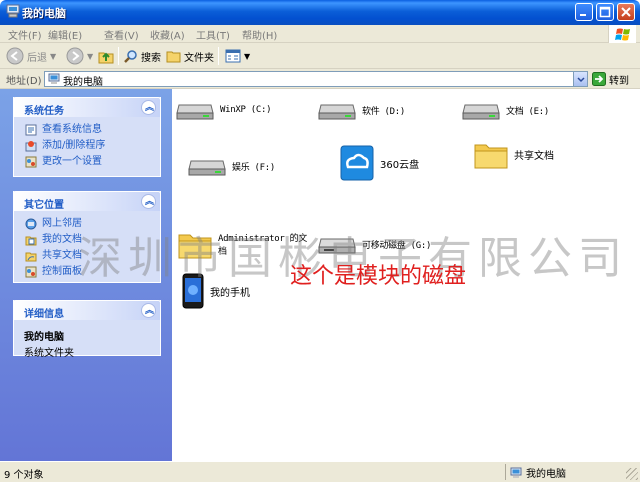 The image size is (640, 482). What do you see at coordinates (44, 337) in the screenshot?
I see `detail-name: 我的电脑` at bounding box center [44, 337].